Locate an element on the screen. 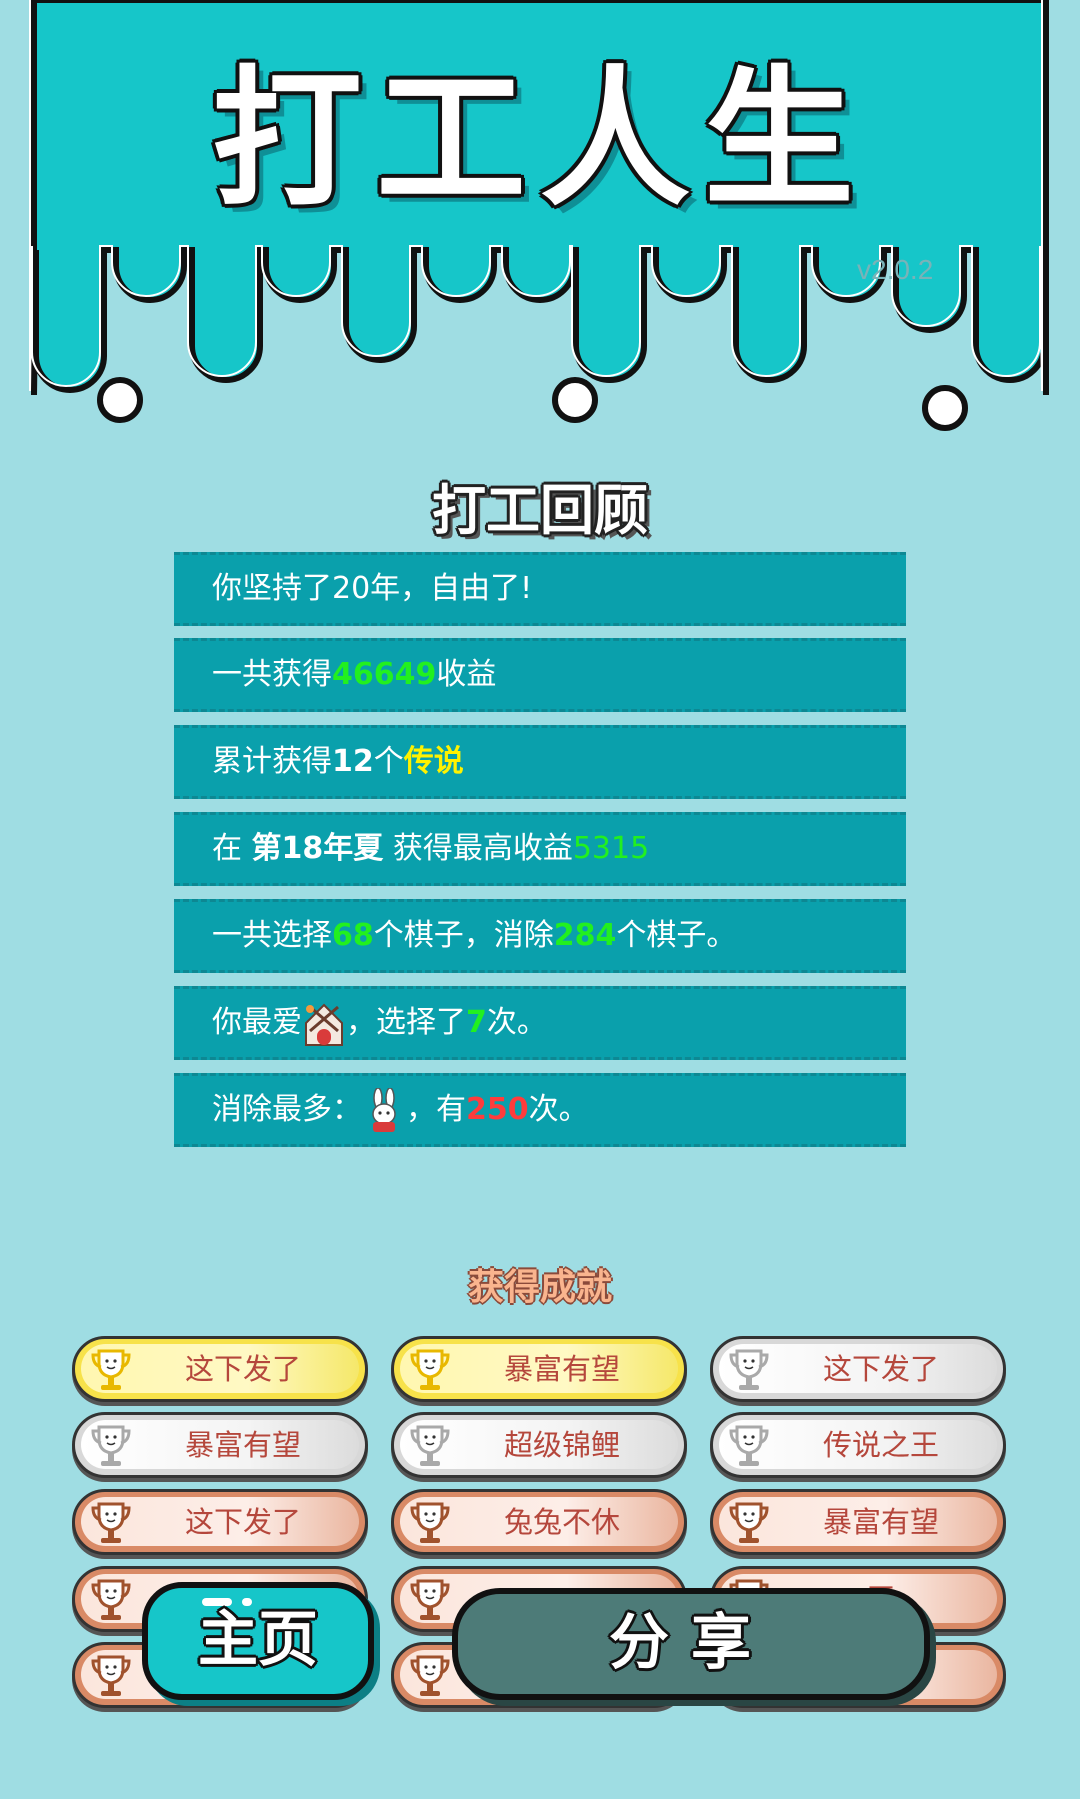  stat-label: 累计获得 is located at coordinates (272, 761).